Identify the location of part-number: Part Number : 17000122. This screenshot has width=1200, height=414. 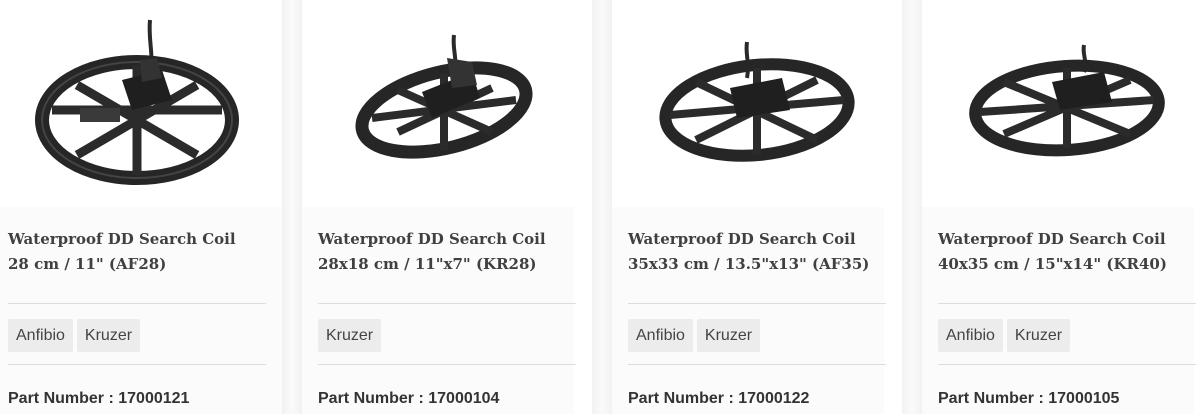
(719, 398).